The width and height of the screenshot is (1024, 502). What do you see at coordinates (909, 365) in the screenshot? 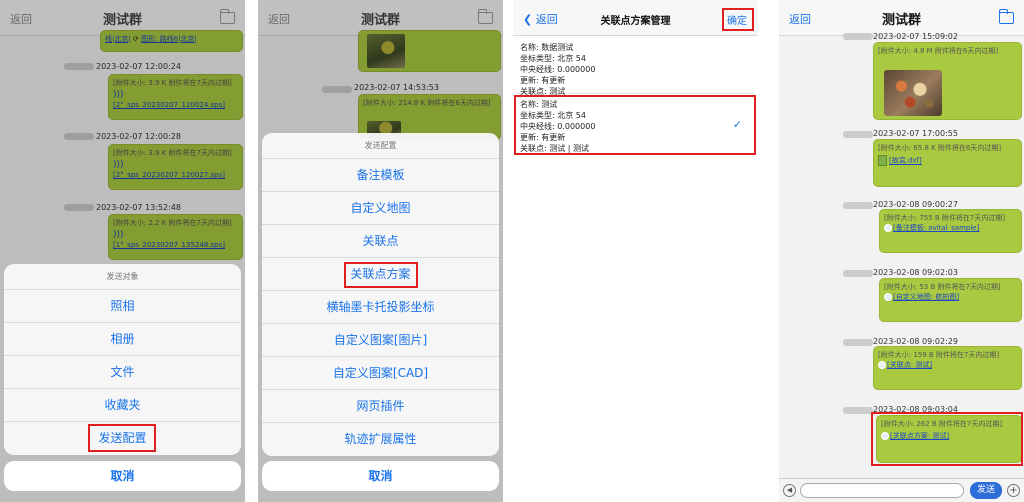
I see `attachment-link: [关联点: 测试]` at bounding box center [909, 365].